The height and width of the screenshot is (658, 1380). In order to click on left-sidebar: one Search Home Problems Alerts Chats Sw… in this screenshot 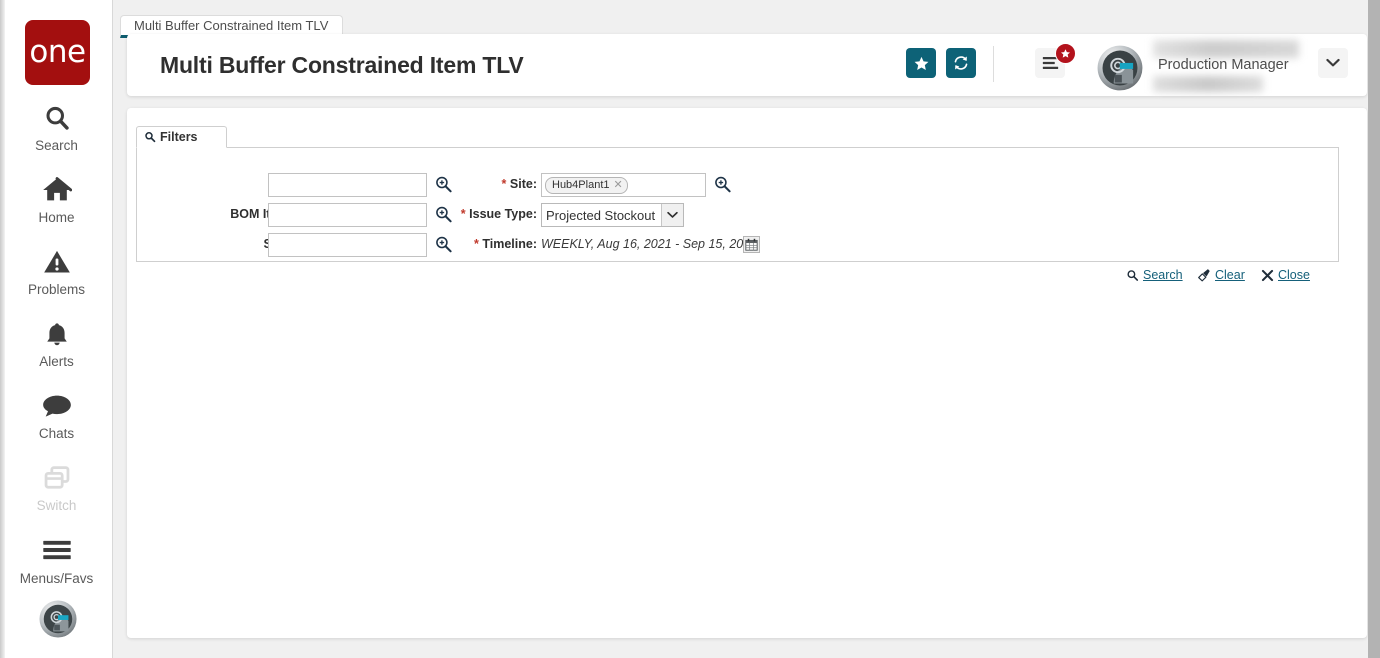, I will do `click(56, 329)`.